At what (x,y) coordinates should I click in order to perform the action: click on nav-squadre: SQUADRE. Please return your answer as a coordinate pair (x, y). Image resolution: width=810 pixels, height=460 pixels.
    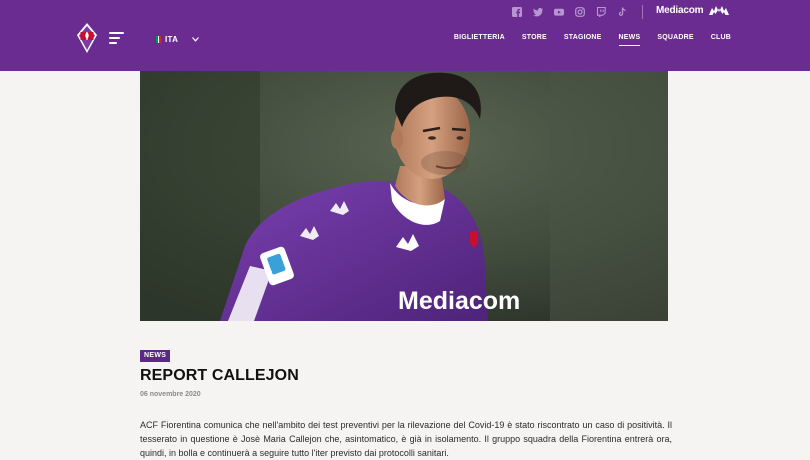
    Looking at the image, I should click on (675, 40).